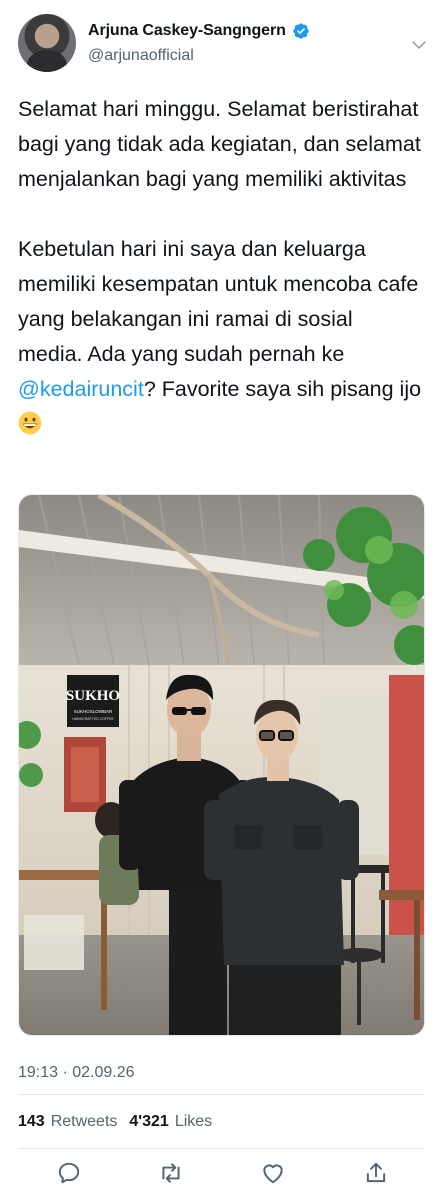 This screenshot has width=443, height=1200. What do you see at coordinates (93, 719) in the screenshot?
I see `sign-caption: HANDCRAFTED COFFEE` at bounding box center [93, 719].